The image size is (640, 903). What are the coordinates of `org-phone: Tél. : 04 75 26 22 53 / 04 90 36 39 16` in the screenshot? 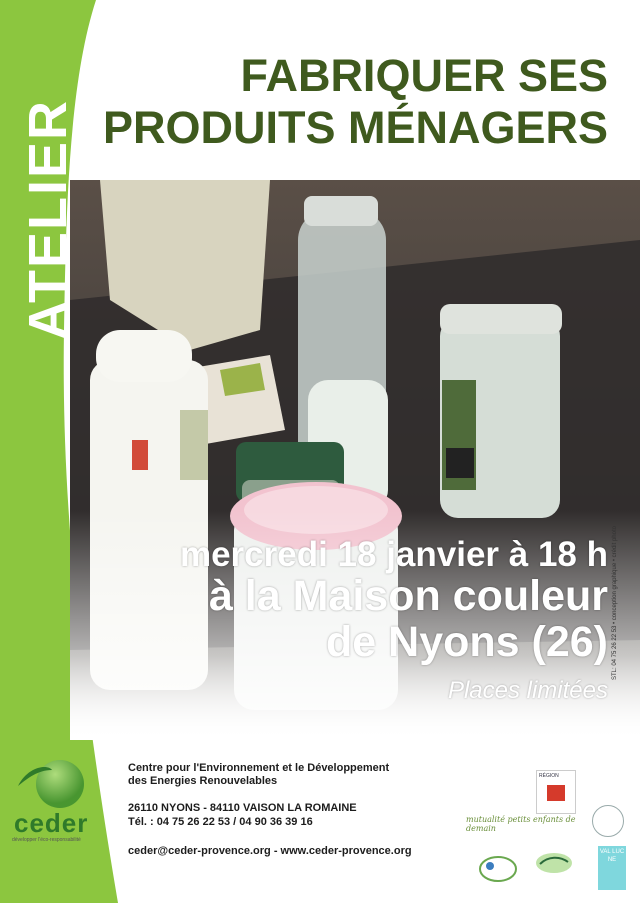 It's located at (220, 822).